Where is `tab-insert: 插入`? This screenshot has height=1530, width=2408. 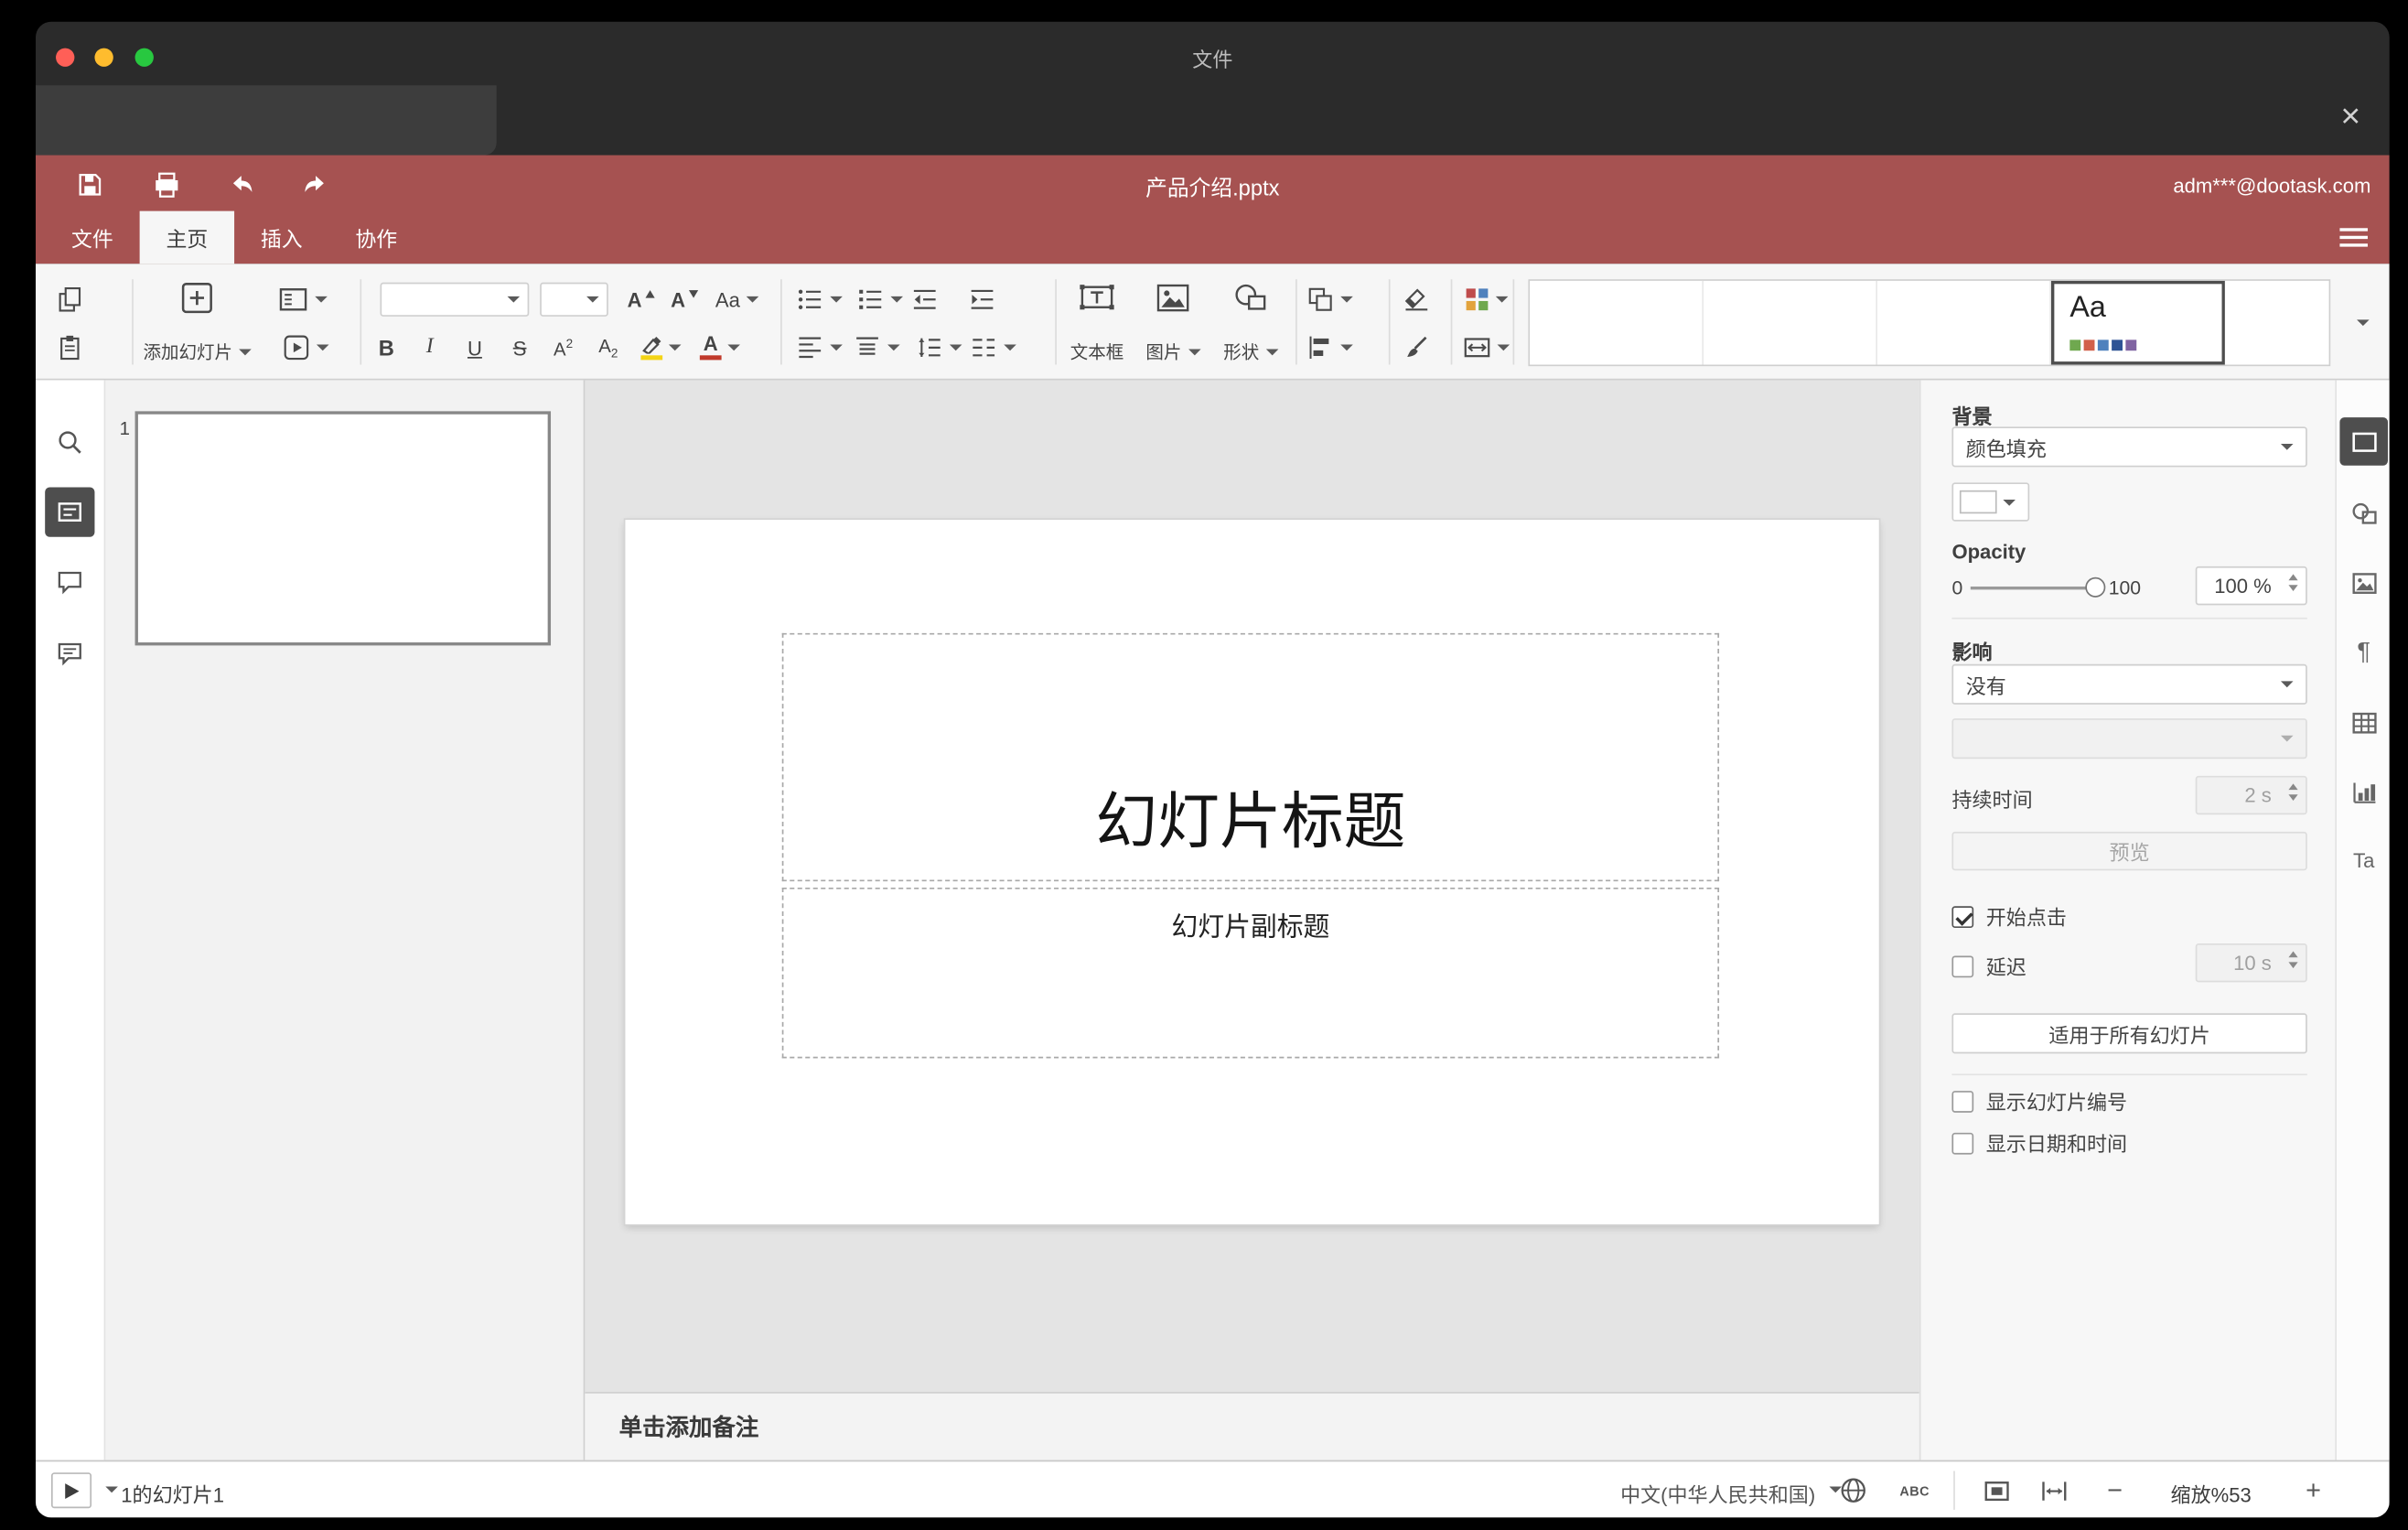
tab-insert: 插入 is located at coordinates (281, 237).